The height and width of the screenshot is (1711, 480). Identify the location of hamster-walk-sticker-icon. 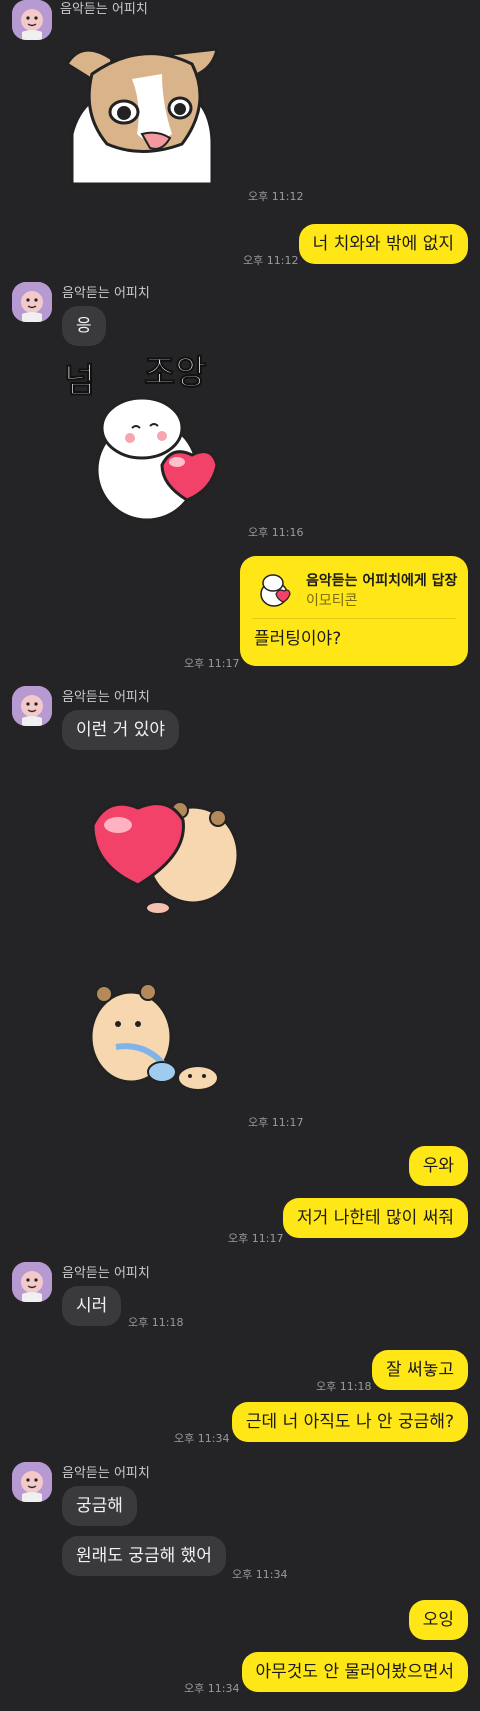
(154, 1037).